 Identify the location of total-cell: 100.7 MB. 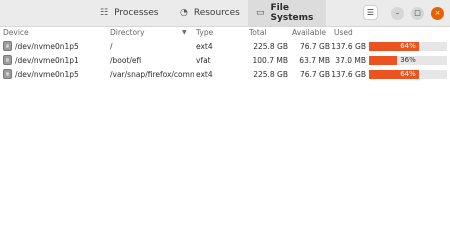
(270, 60).